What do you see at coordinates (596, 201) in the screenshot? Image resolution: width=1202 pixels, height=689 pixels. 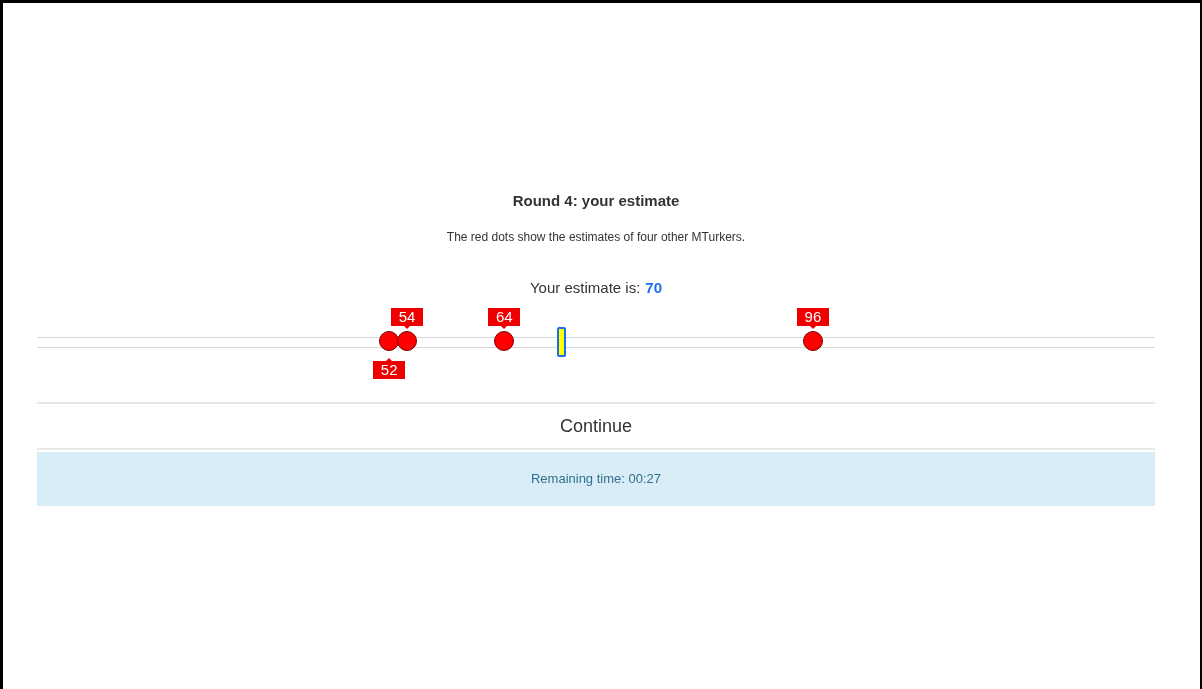 I see `round-title: Round 4: your estimate` at bounding box center [596, 201].